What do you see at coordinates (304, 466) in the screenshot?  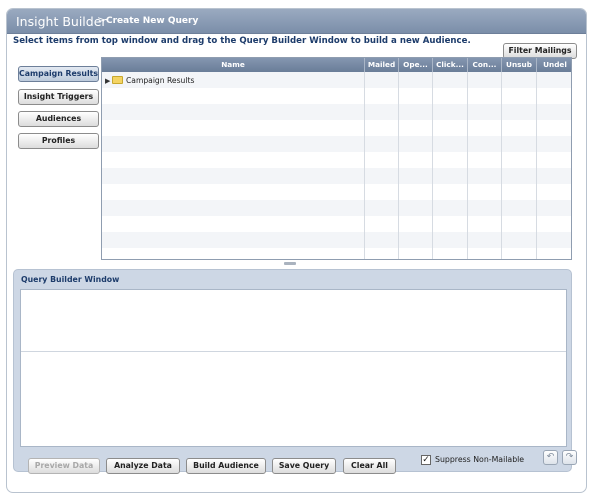 I see `save-query-button: Save Query` at bounding box center [304, 466].